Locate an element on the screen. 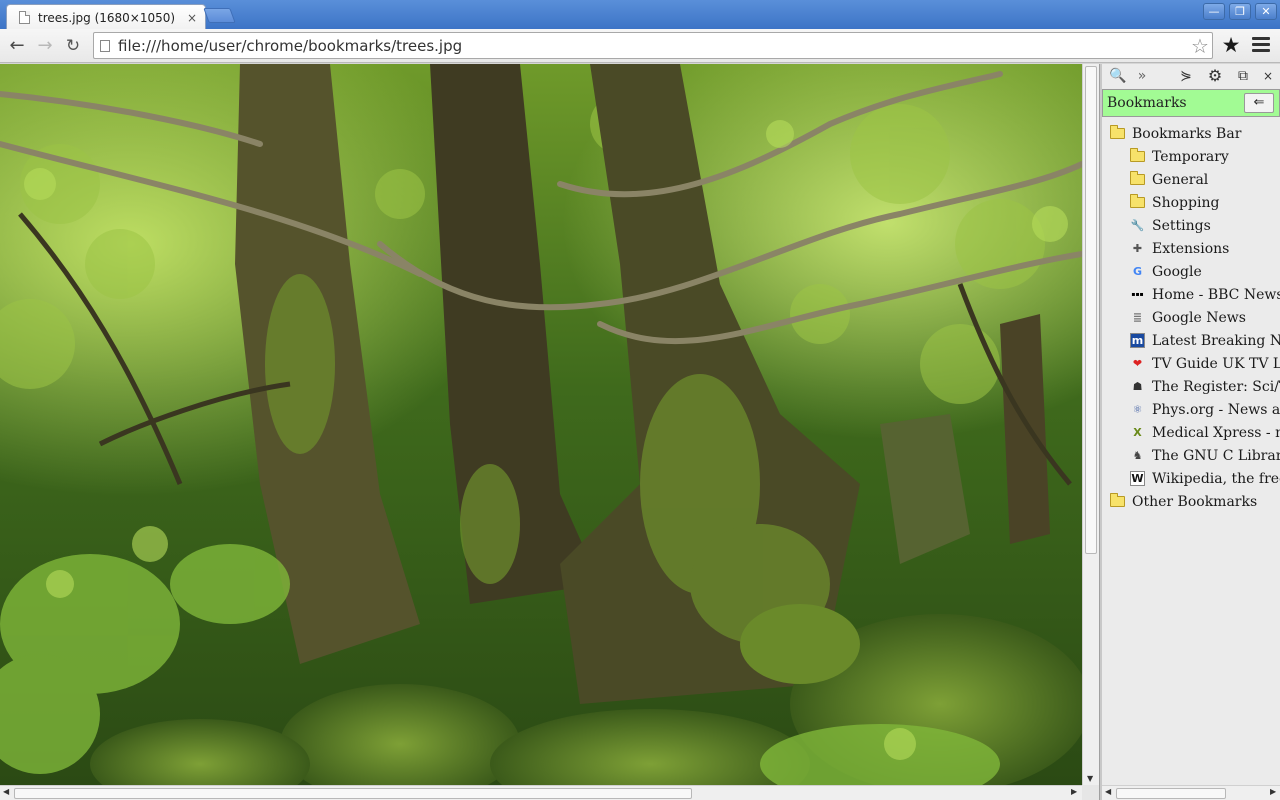 This screenshot has width=1280, height=800. wrench-icon: 🔧 is located at coordinates (1137, 225).